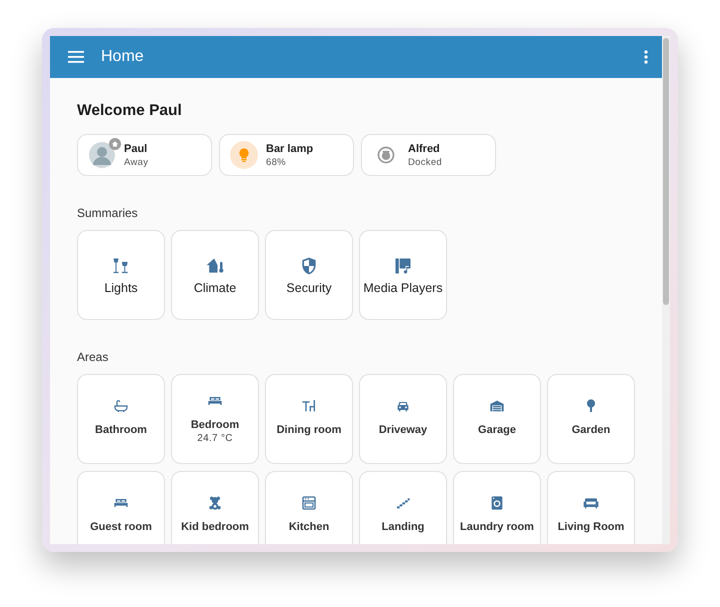 The width and height of the screenshot is (720, 607). Describe the element at coordinates (286, 155) in the screenshot. I see `entity-badge: Bar lamp 68%` at that location.